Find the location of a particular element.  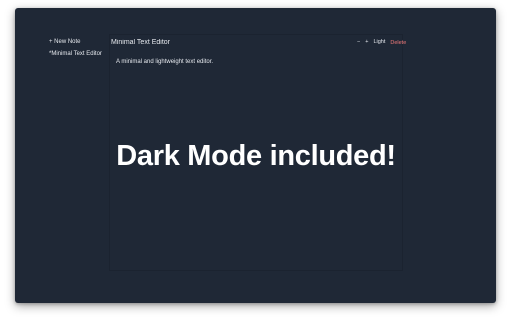

theme-toggle-button: Light is located at coordinates (379, 43).